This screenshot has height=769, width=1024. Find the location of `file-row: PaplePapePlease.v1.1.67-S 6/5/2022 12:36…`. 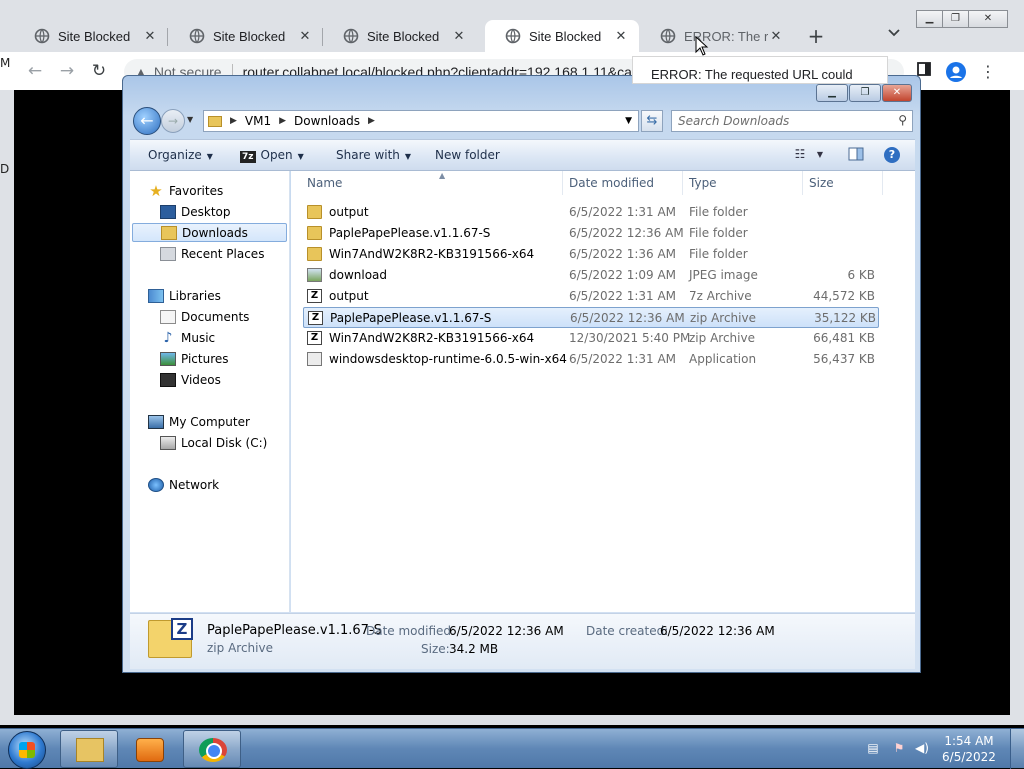

file-row: PaplePapePlease.v1.1.67-S 6/5/2022 12:36… is located at coordinates (591, 233).